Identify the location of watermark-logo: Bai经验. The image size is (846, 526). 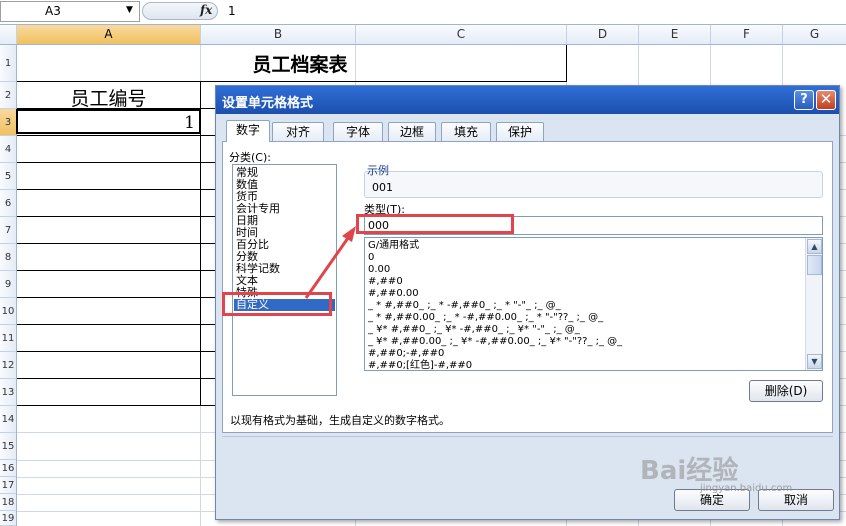
(689, 471).